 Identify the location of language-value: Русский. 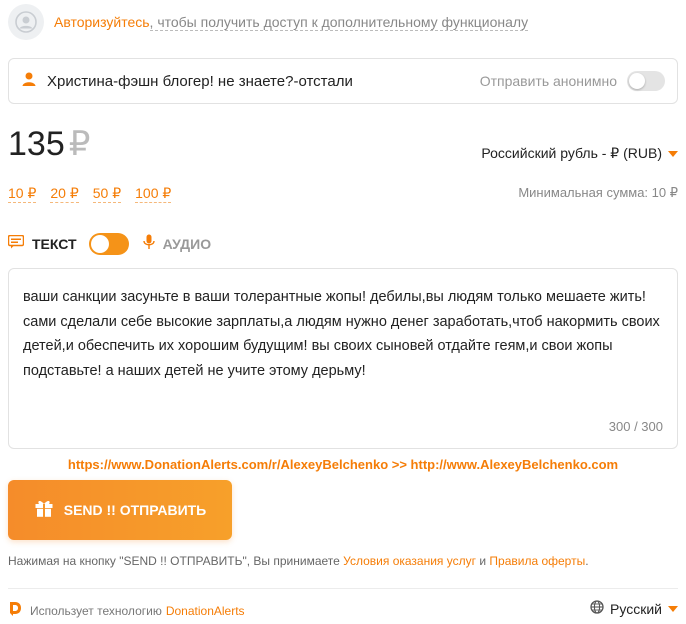
(636, 609).